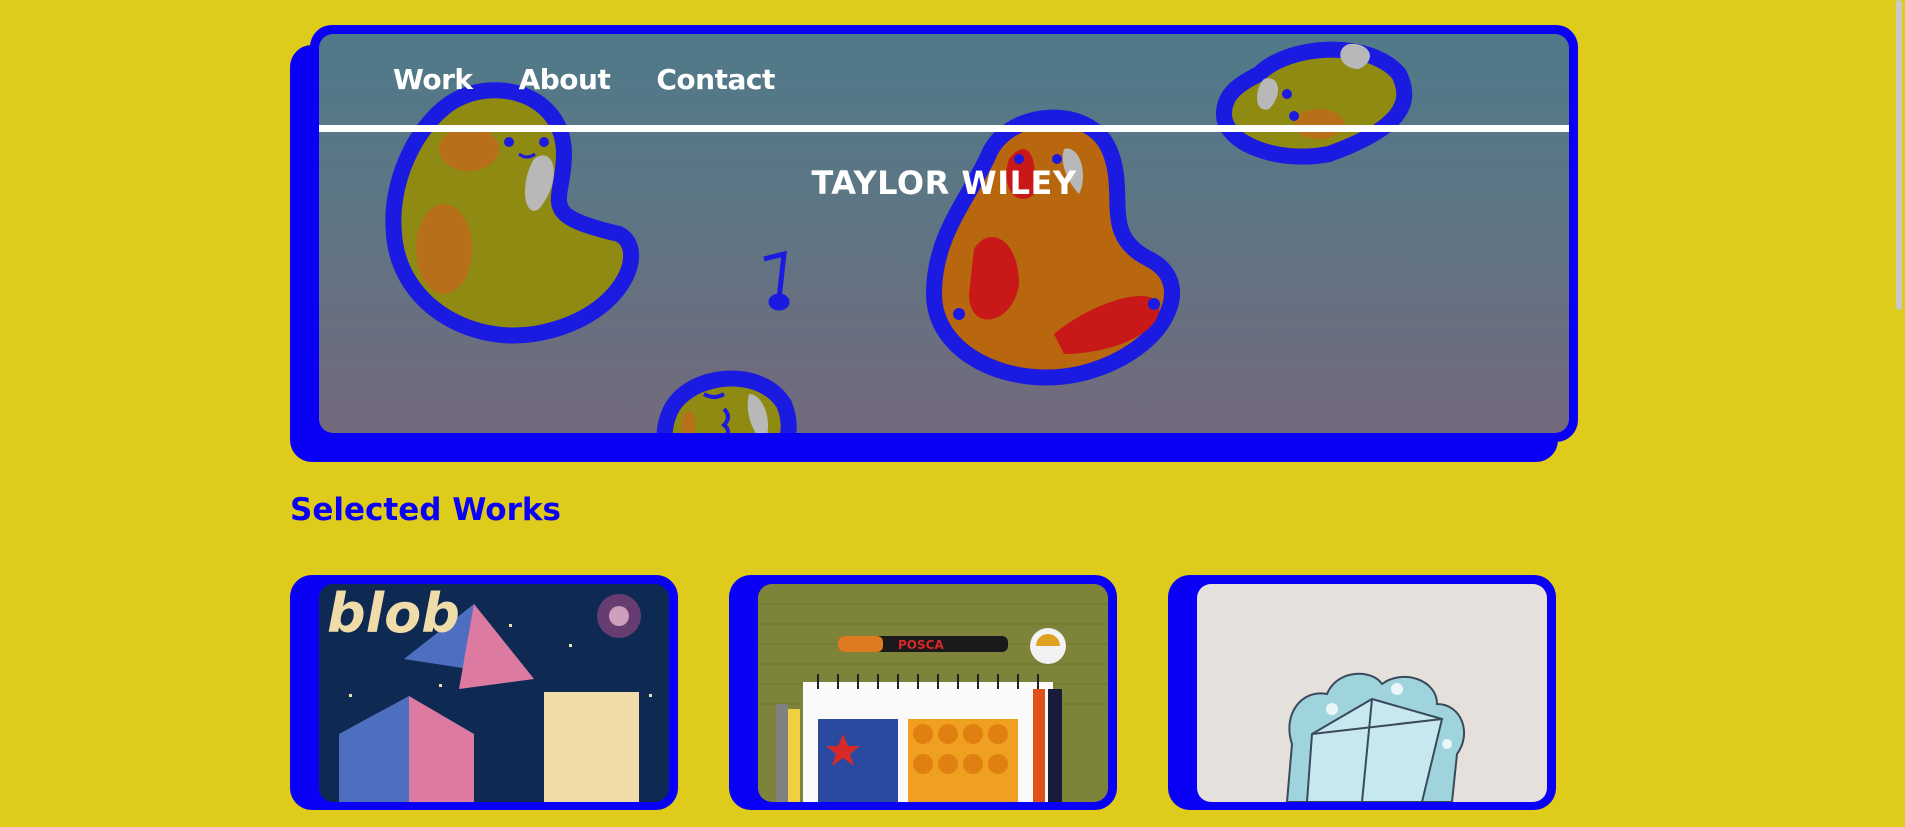 This screenshot has height=827, width=1905. Describe the element at coordinates (433, 79) in the screenshot. I see `nav-link-work: Work` at that location.